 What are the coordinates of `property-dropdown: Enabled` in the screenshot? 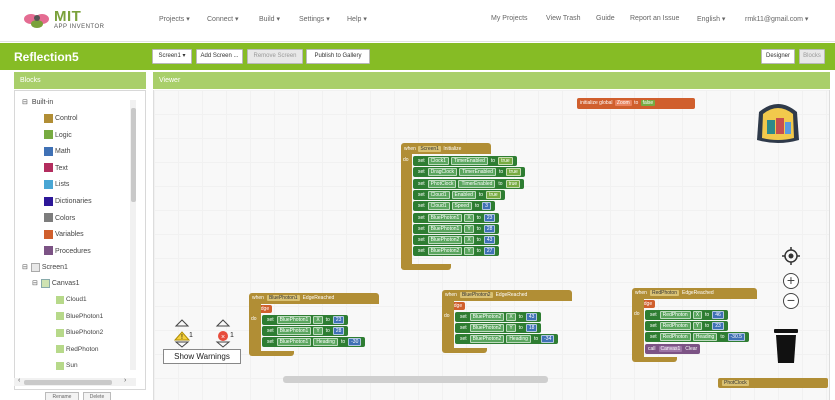 It's located at (463, 194).